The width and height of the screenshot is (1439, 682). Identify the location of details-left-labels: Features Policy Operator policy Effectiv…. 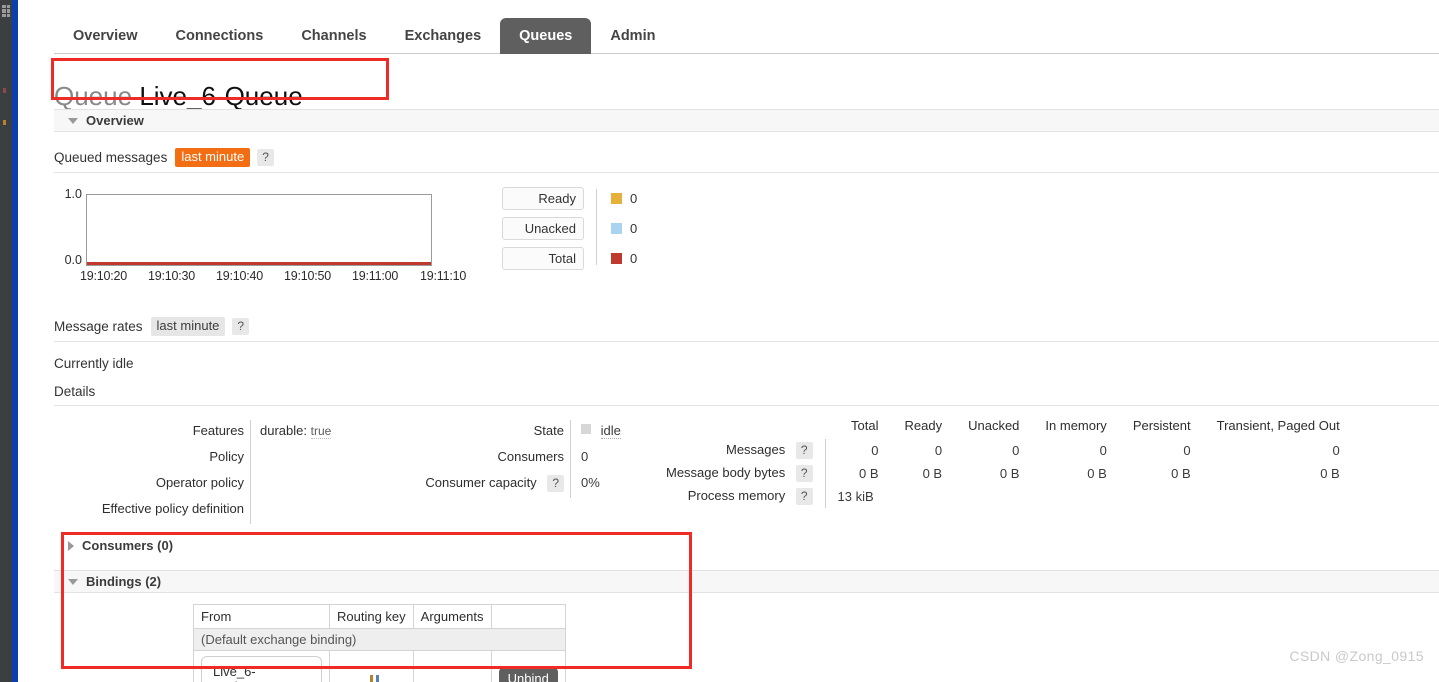
(149, 470).